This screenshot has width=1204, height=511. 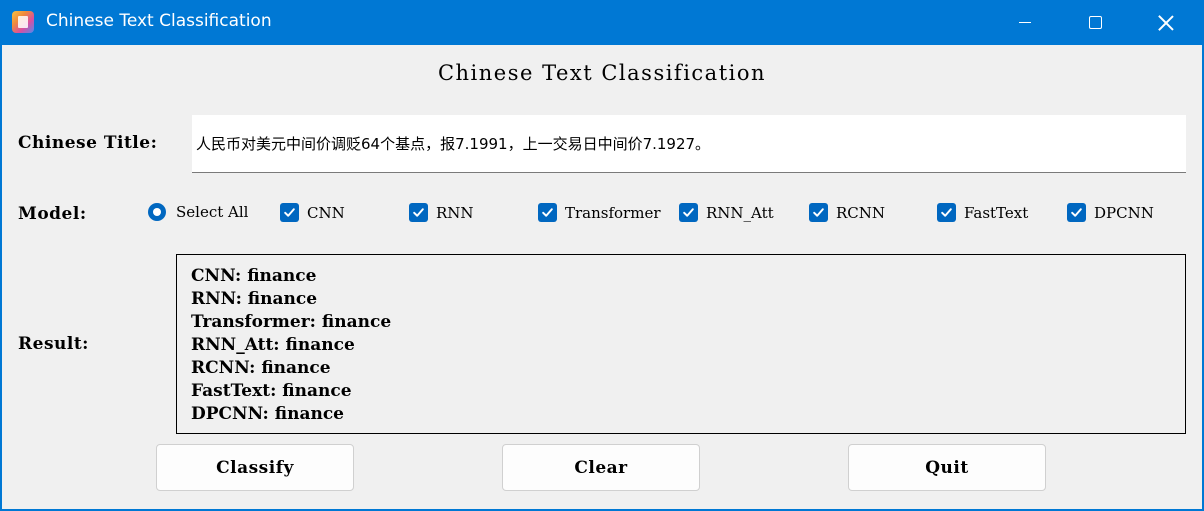 What do you see at coordinates (254, 276) in the screenshot?
I see `result-line: CNN: finance` at bounding box center [254, 276].